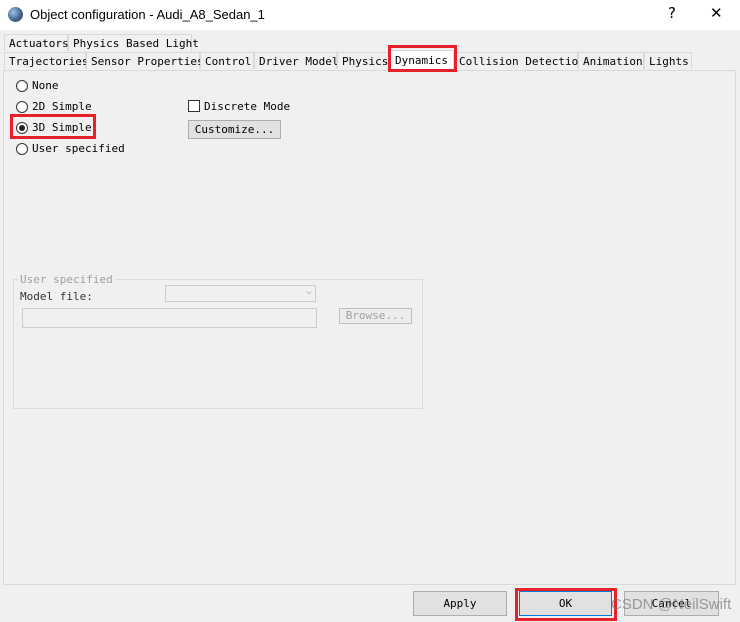 The image size is (740, 622). I want to click on tab-sensor-properties: Sensor Properties, so click(145, 60).